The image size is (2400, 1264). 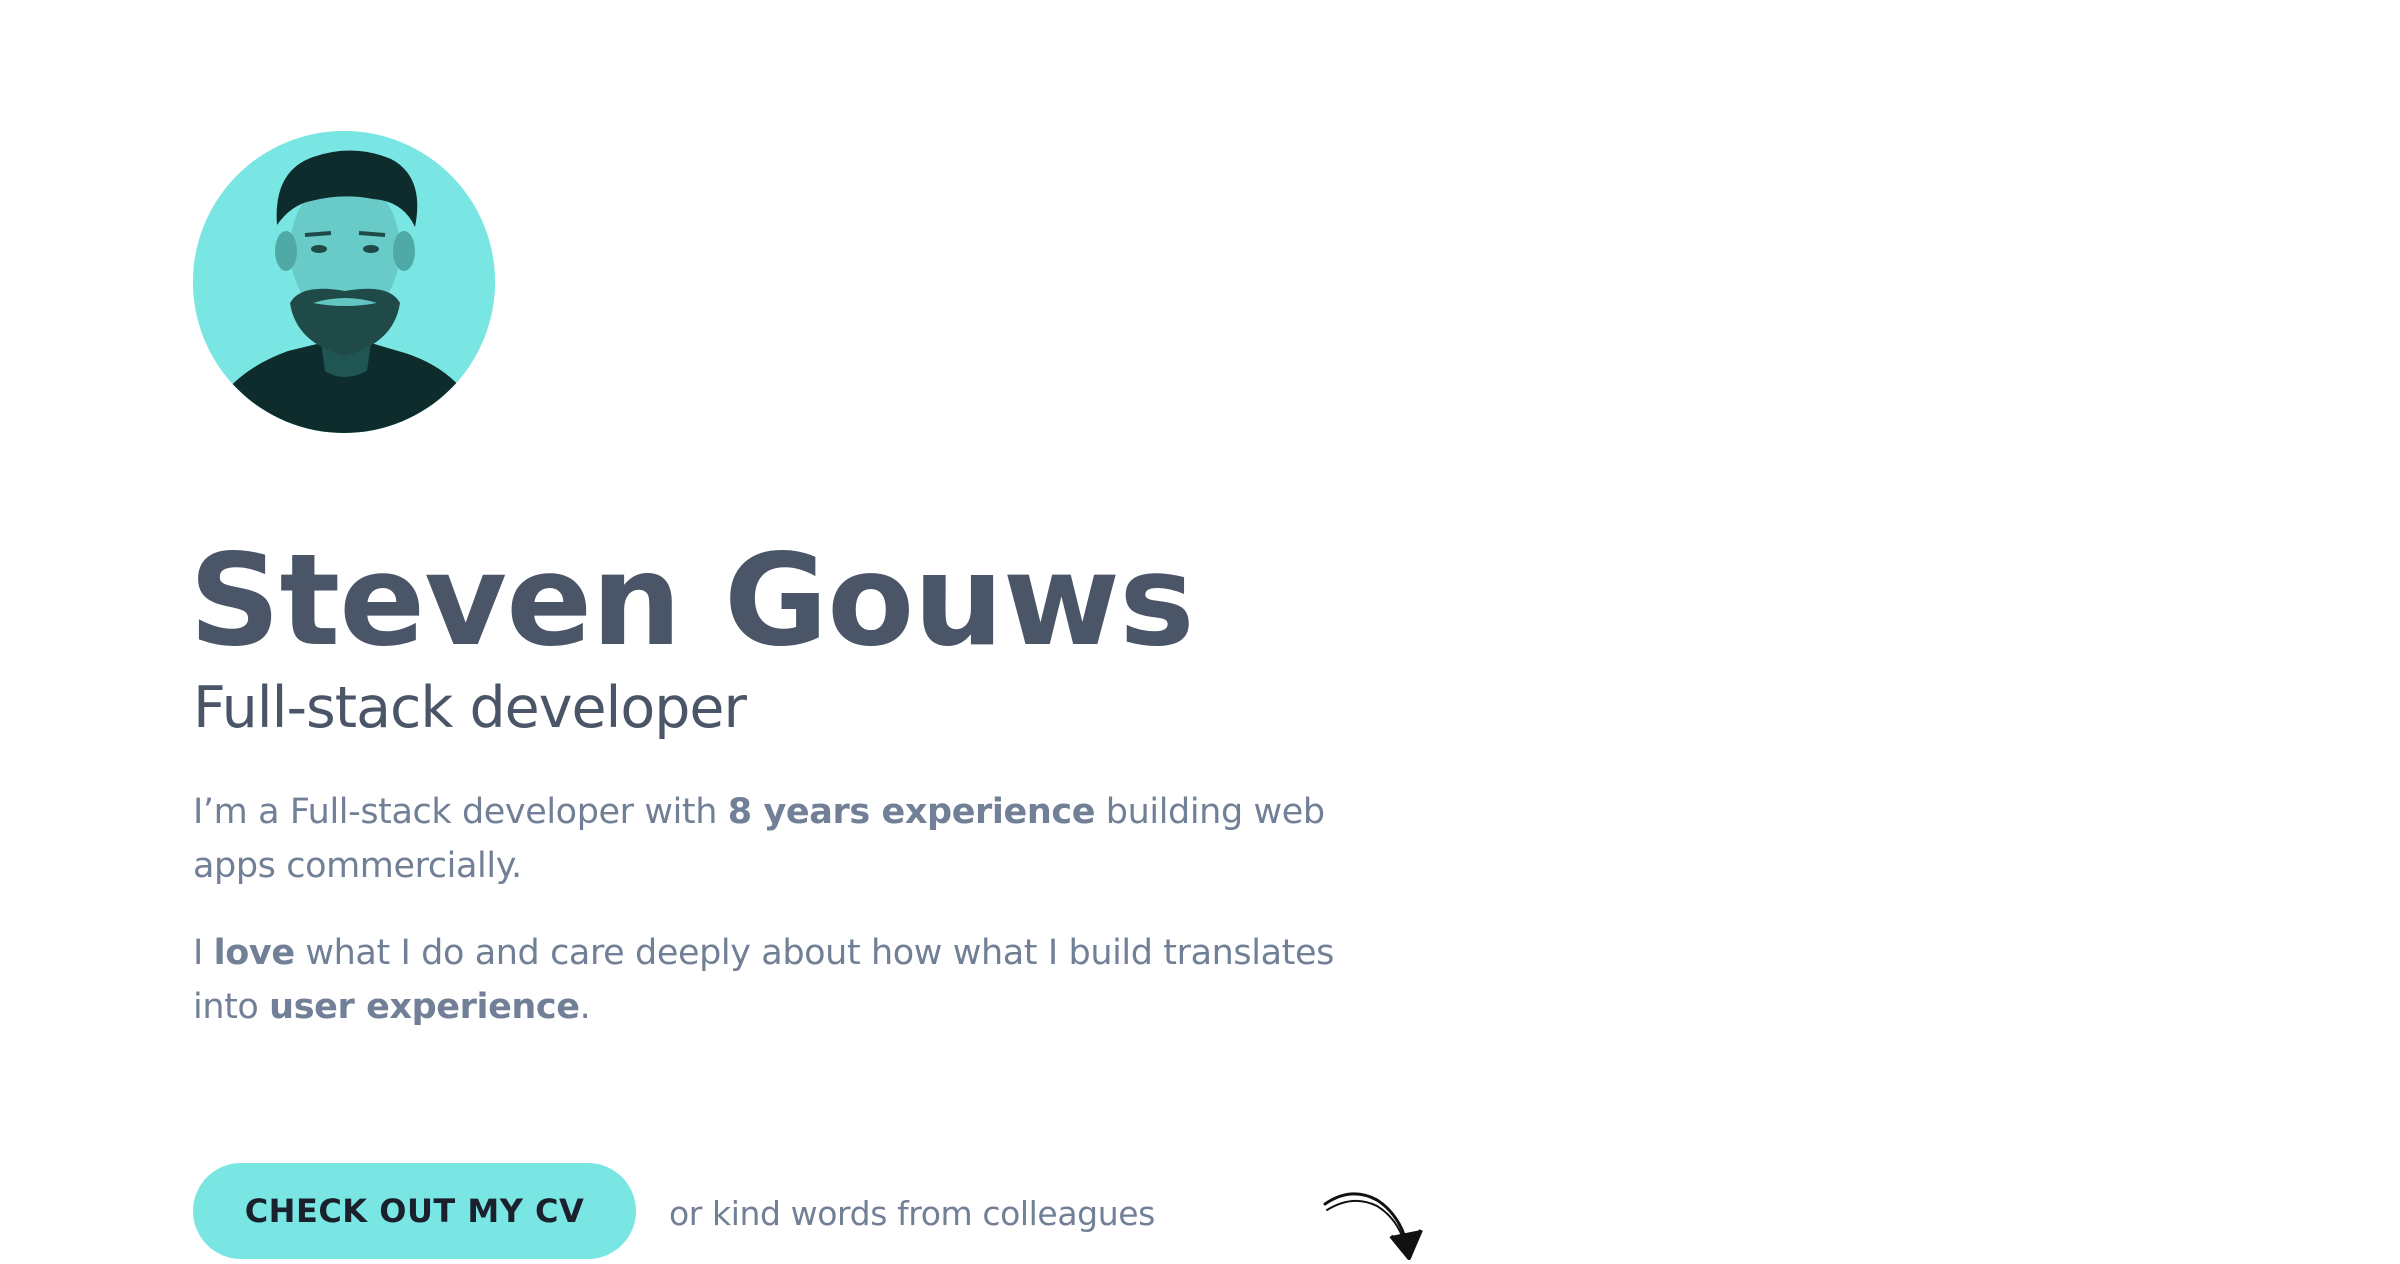 What do you see at coordinates (1376, 1227) in the screenshot?
I see `curved-arrow-down-icon` at bounding box center [1376, 1227].